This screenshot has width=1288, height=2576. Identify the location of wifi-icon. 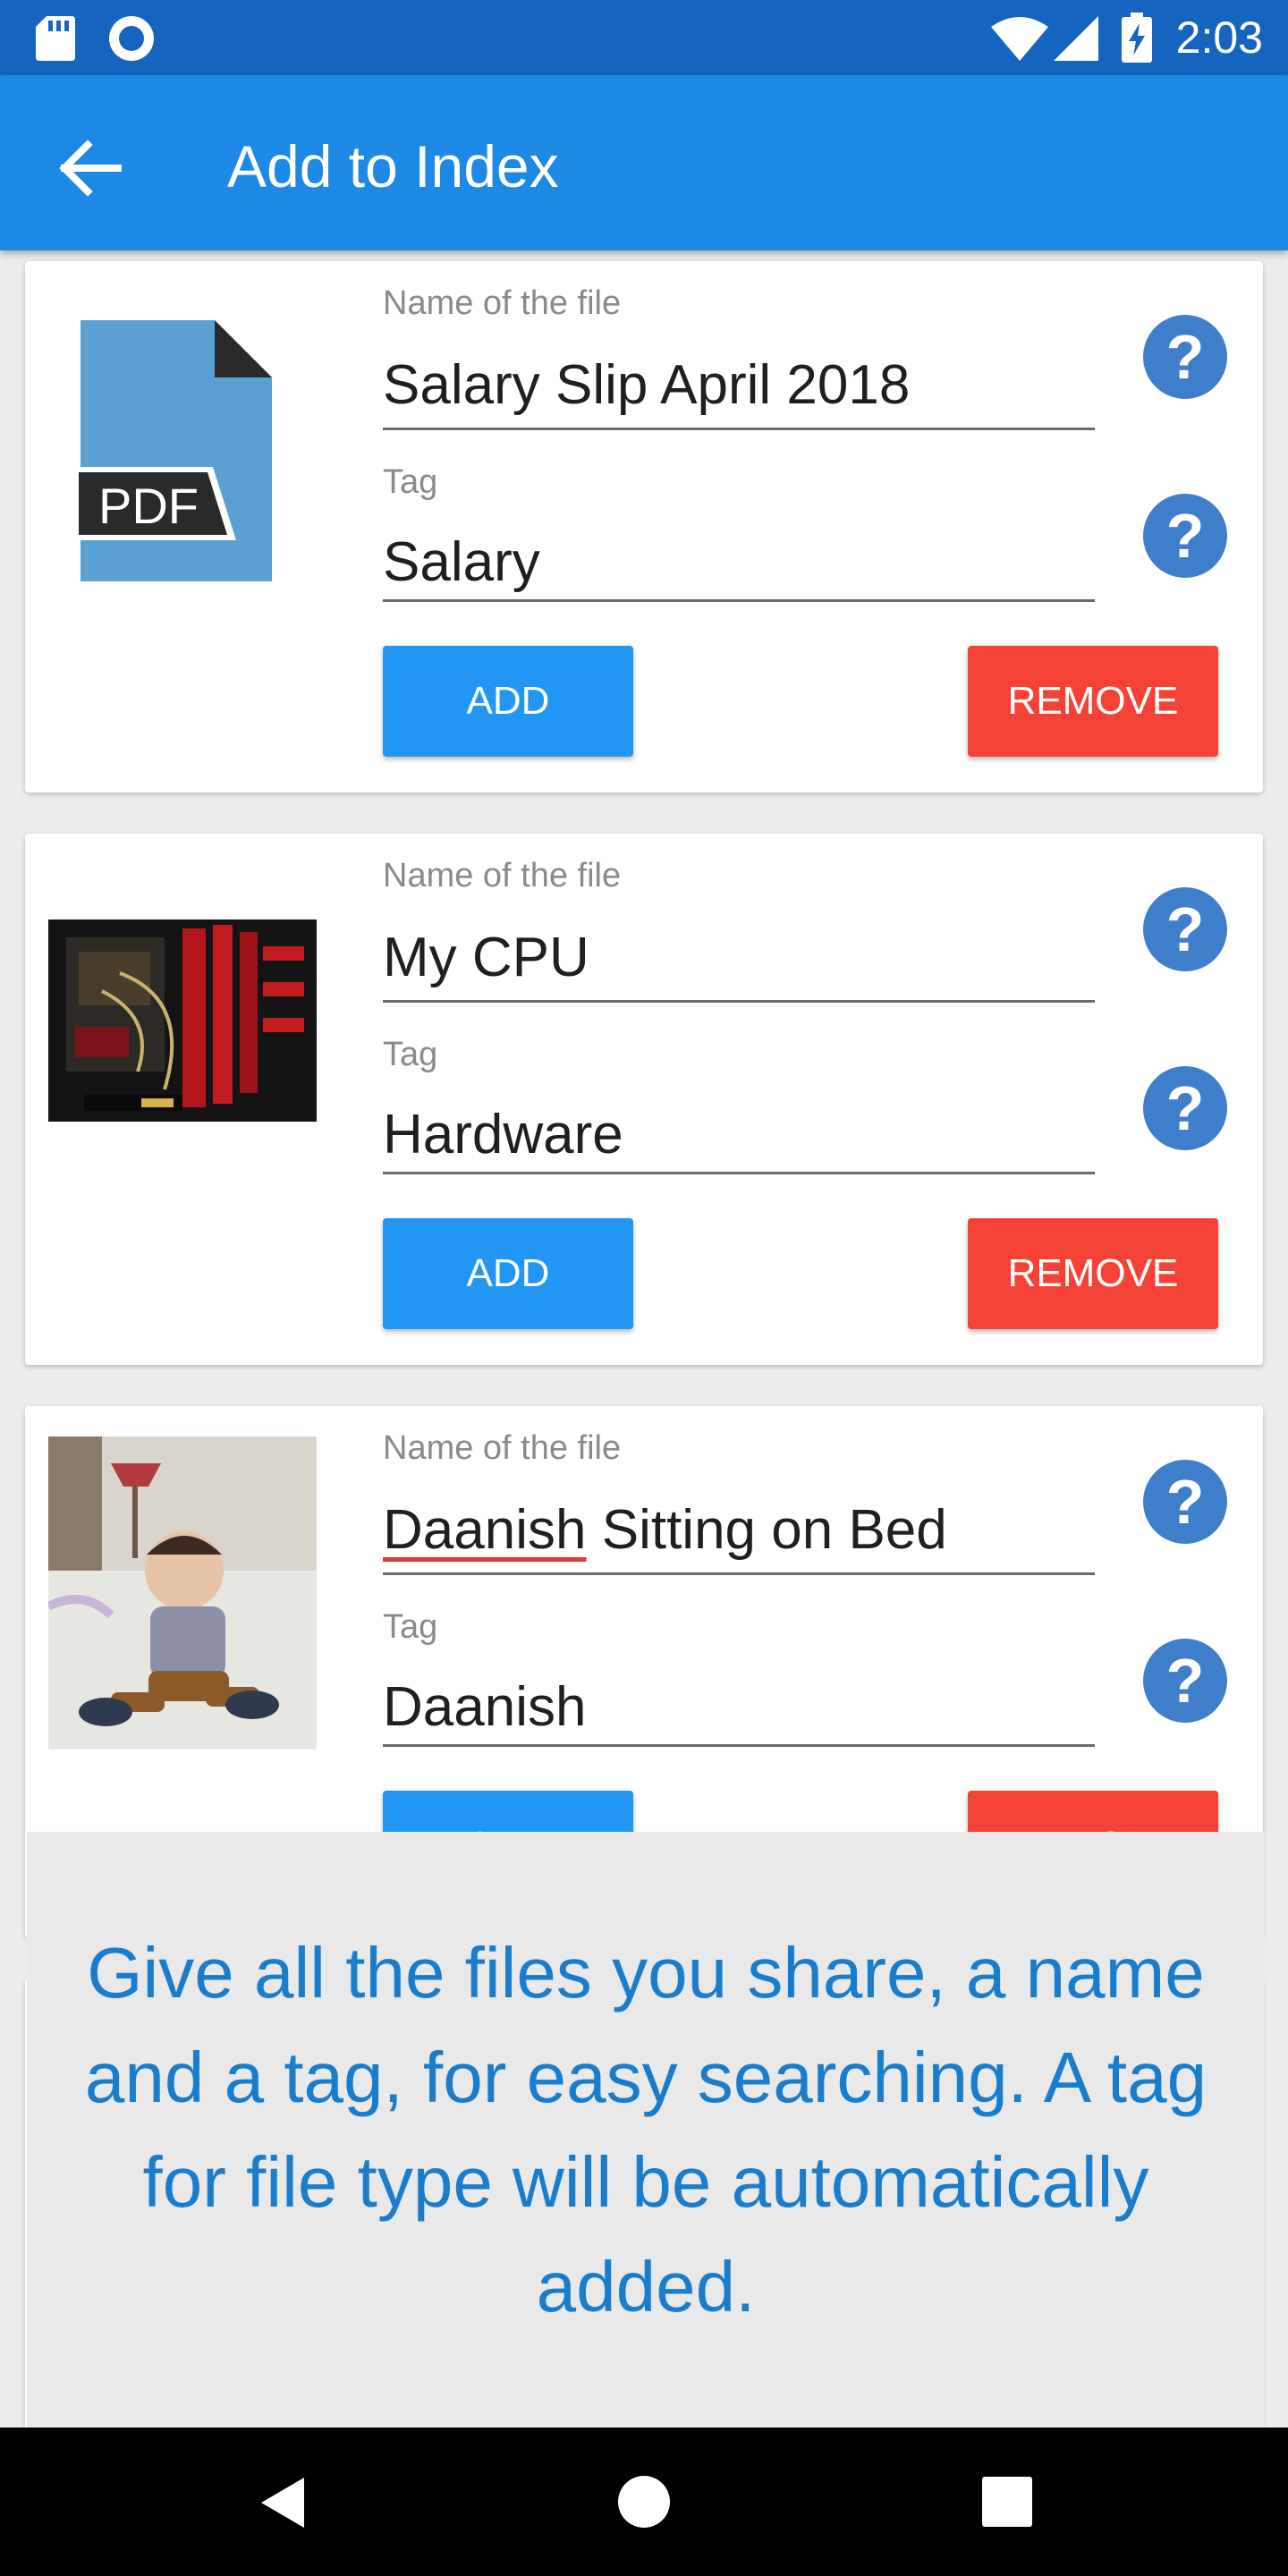
(1019, 39).